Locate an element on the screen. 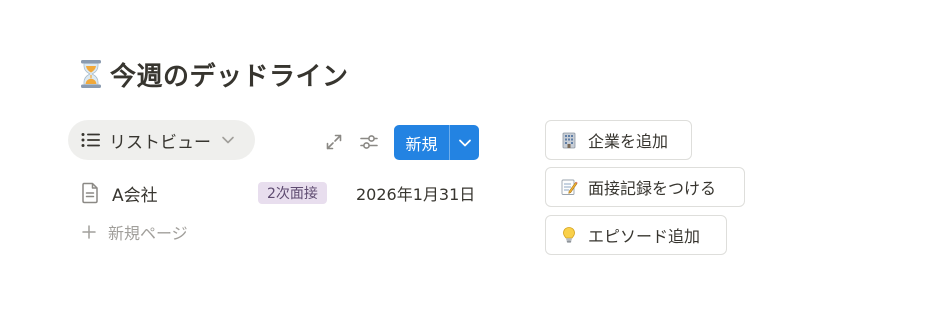  add-company-label: 企業を追加 is located at coordinates (628, 141).